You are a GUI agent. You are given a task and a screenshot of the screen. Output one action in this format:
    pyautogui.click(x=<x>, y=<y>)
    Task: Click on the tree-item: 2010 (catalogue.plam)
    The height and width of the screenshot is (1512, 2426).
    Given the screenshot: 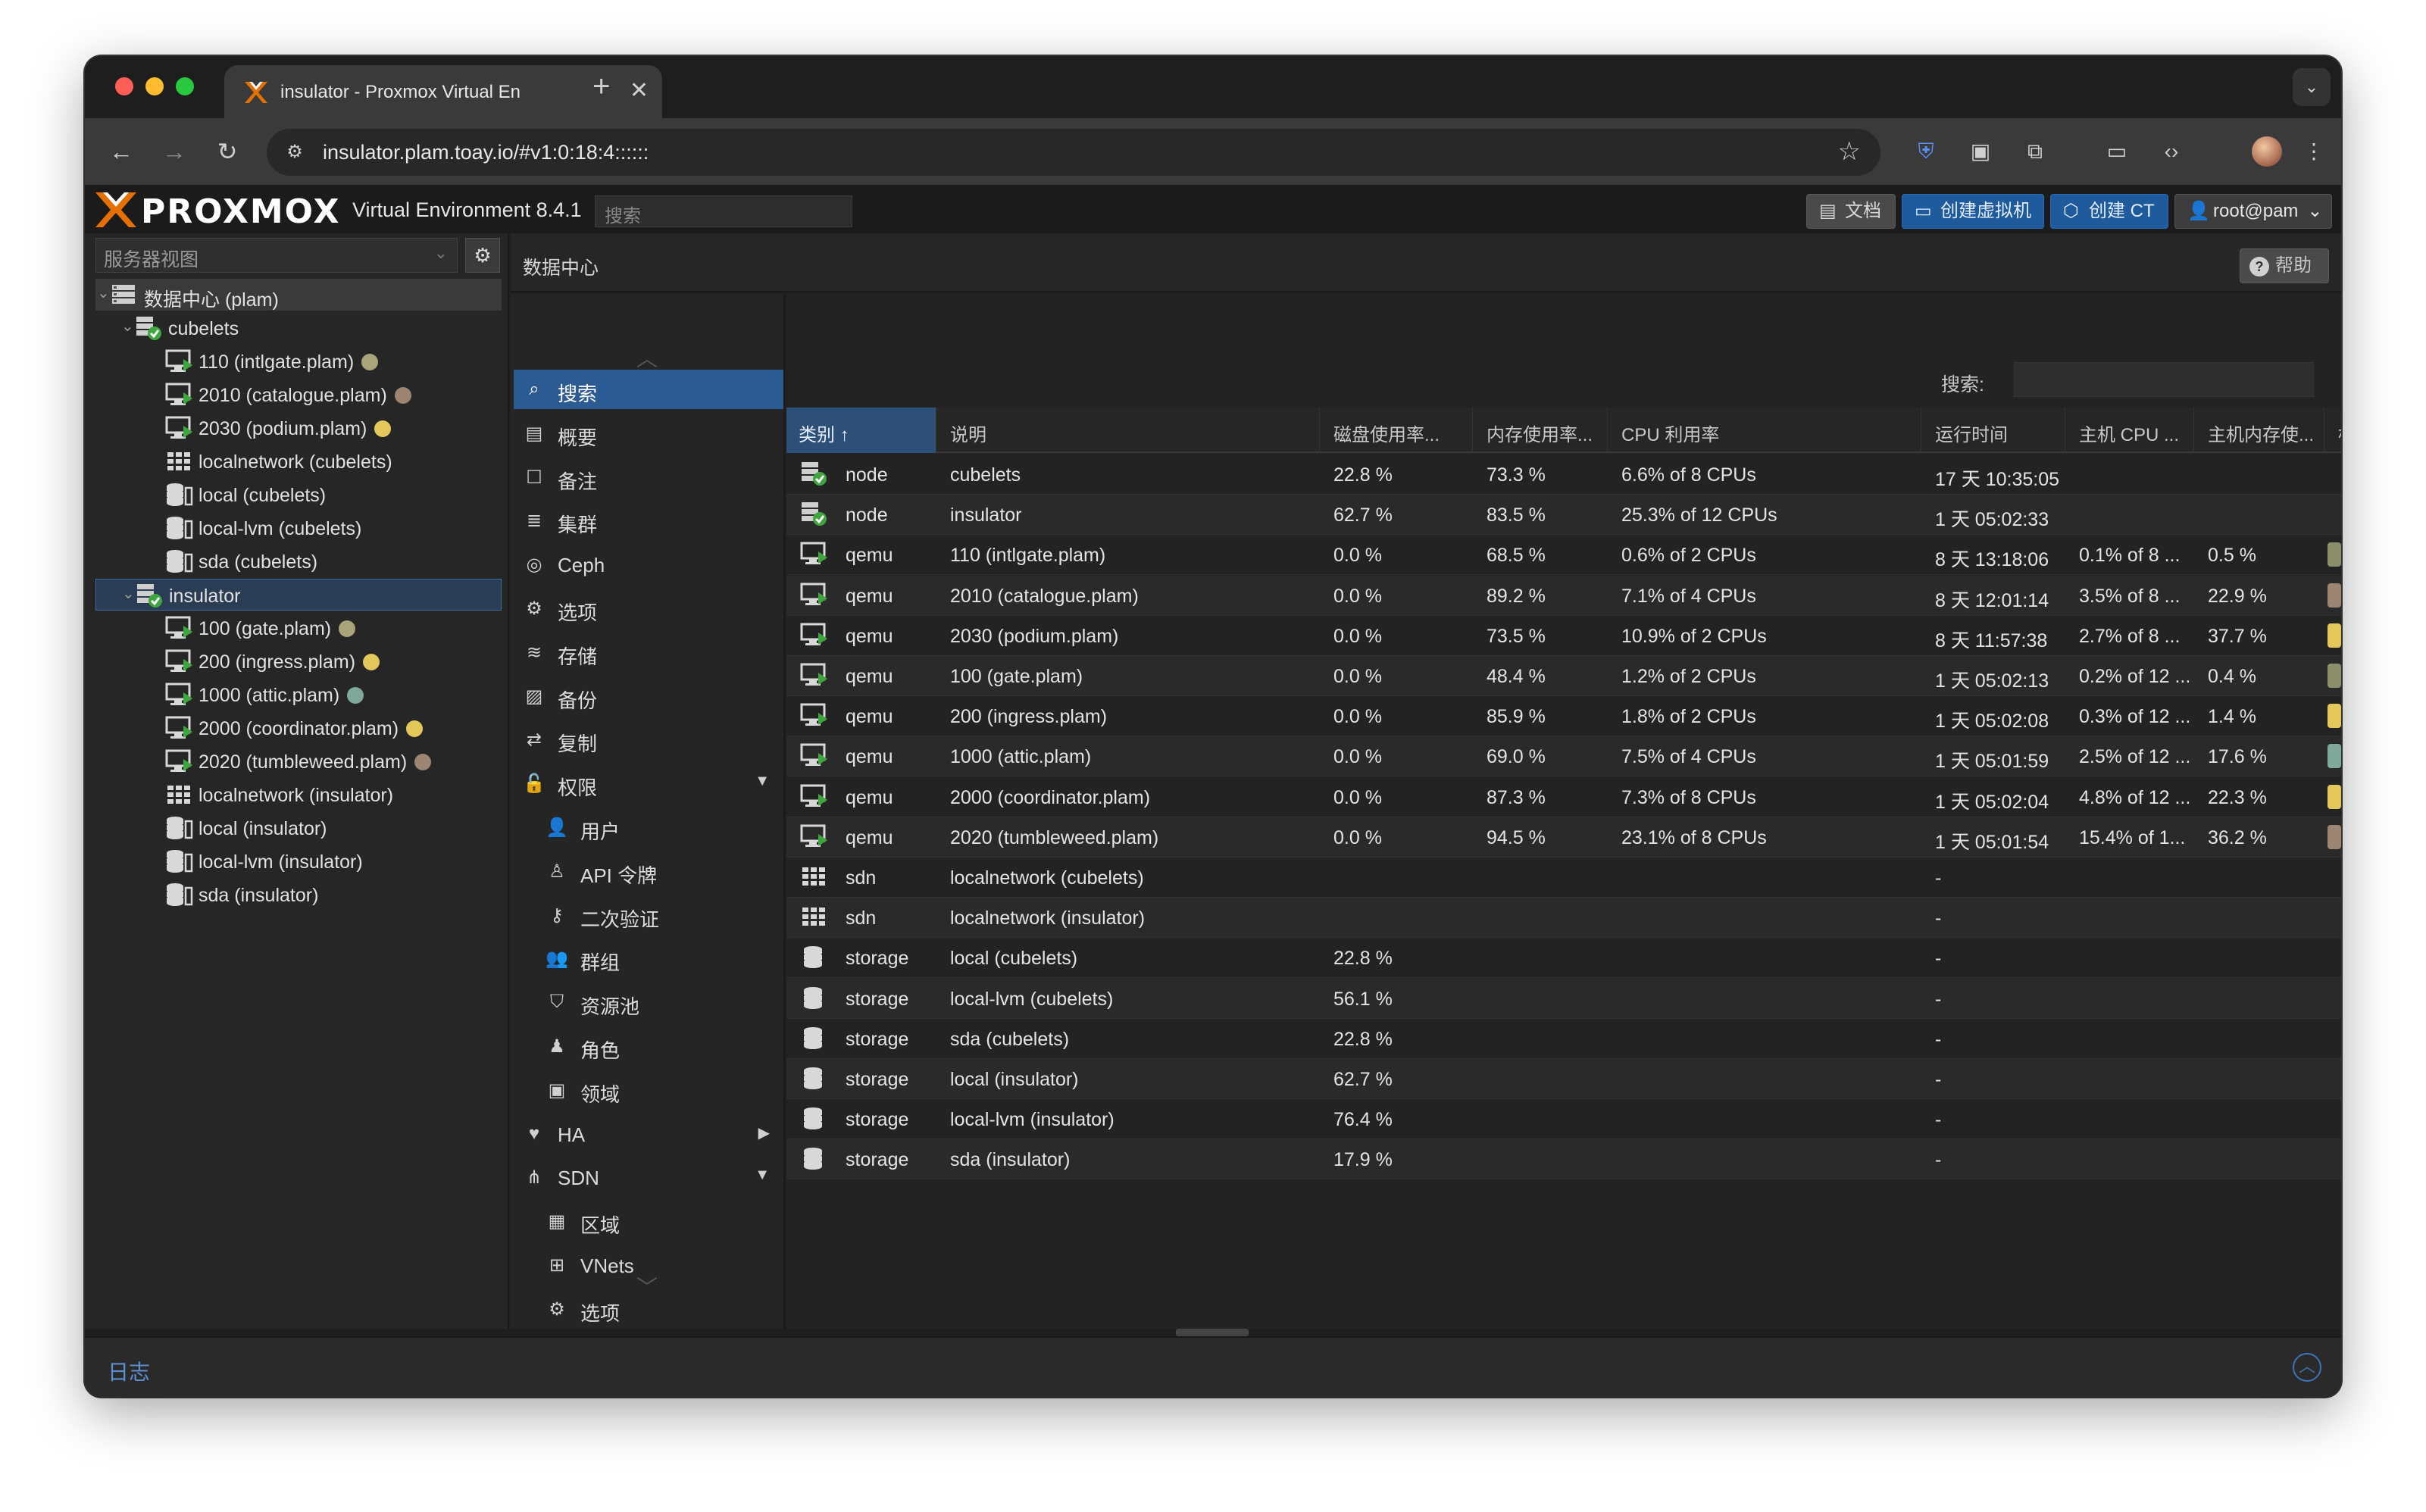 What is the action you would take?
    pyautogui.click(x=299, y=395)
    